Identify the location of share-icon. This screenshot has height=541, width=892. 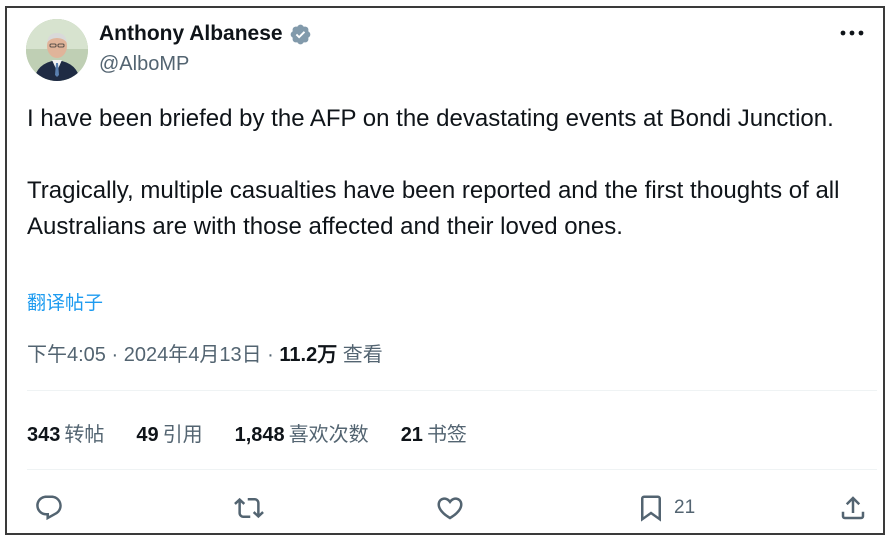
(853, 508).